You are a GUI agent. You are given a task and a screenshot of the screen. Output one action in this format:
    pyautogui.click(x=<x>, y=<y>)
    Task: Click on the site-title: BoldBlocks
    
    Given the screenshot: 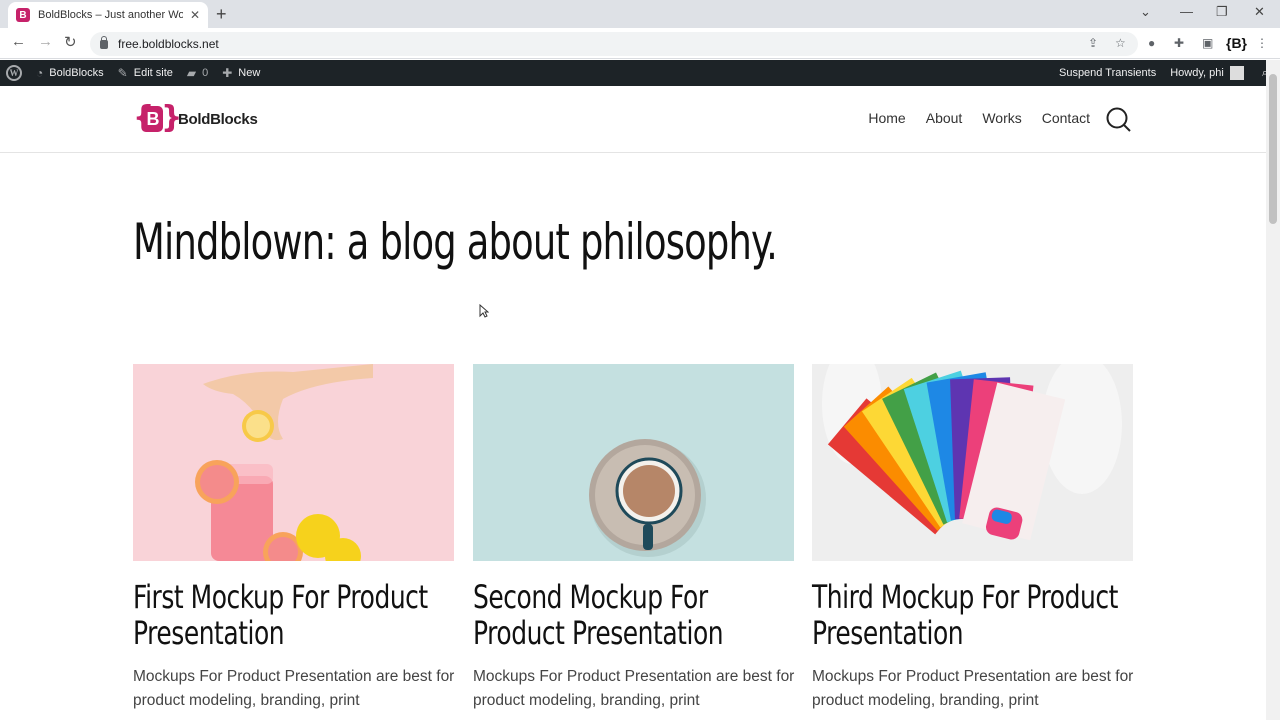 What is the action you would take?
    pyautogui.click(x=218, y=119)
    